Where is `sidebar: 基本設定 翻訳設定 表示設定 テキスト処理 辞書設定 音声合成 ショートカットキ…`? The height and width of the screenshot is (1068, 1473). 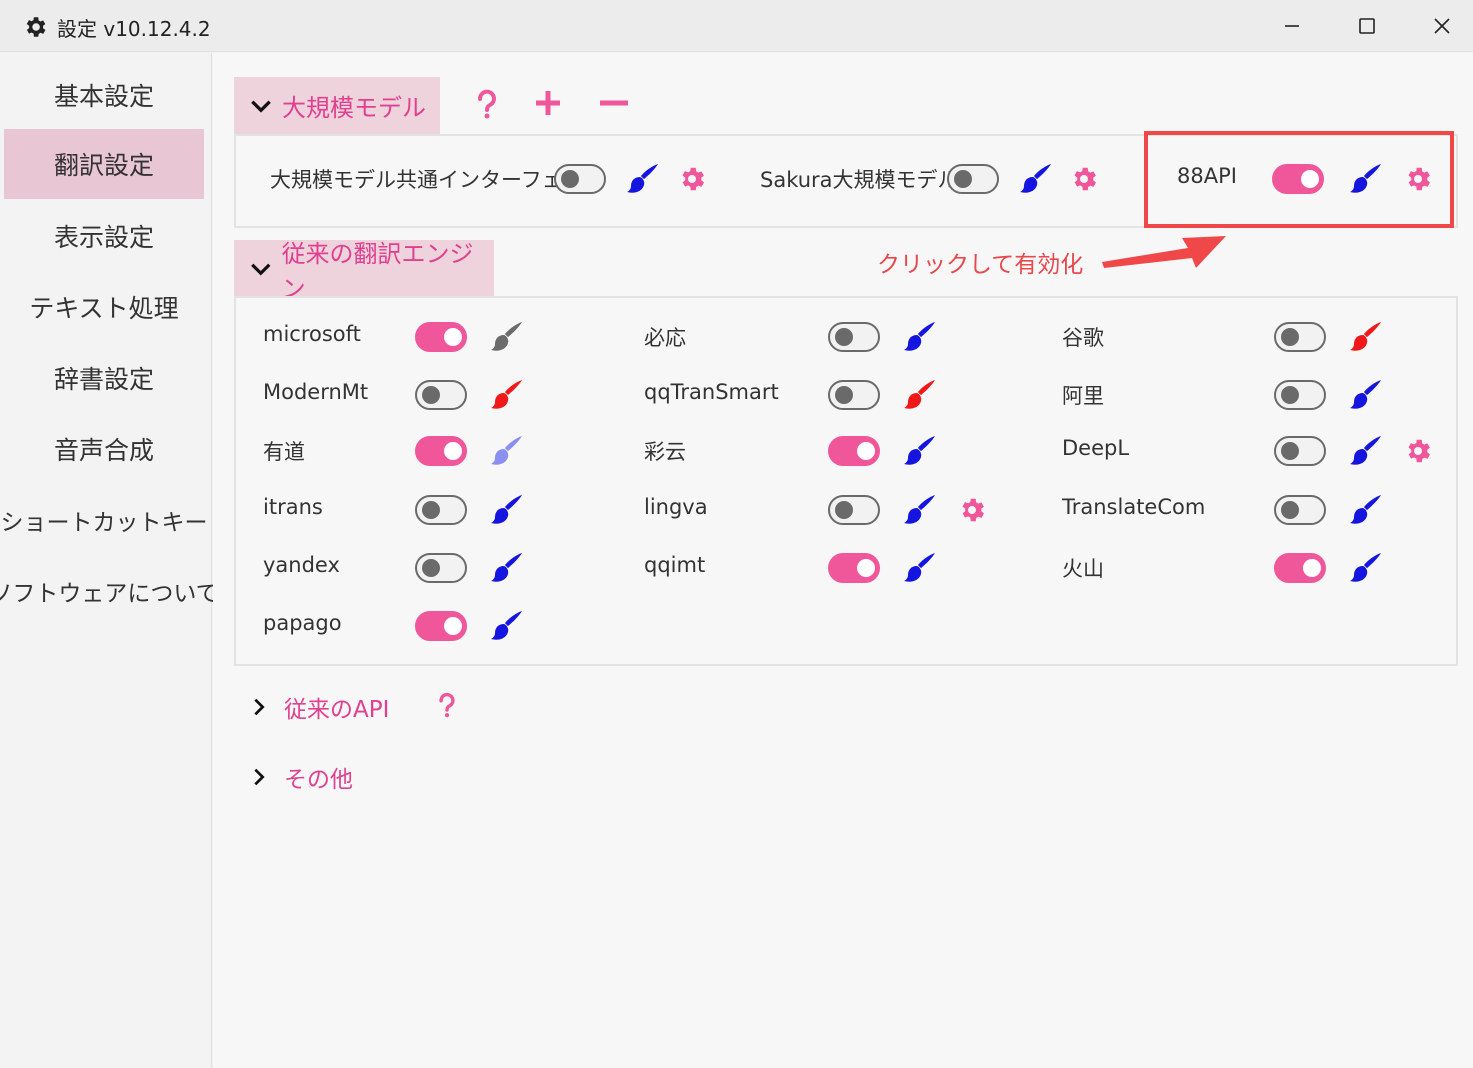 sidebar: 基本設定 翻訳設定 表示設定 テキスト処理 辞書設定 音声合成 ショートカットキ… is located at coordinates (109, 560).